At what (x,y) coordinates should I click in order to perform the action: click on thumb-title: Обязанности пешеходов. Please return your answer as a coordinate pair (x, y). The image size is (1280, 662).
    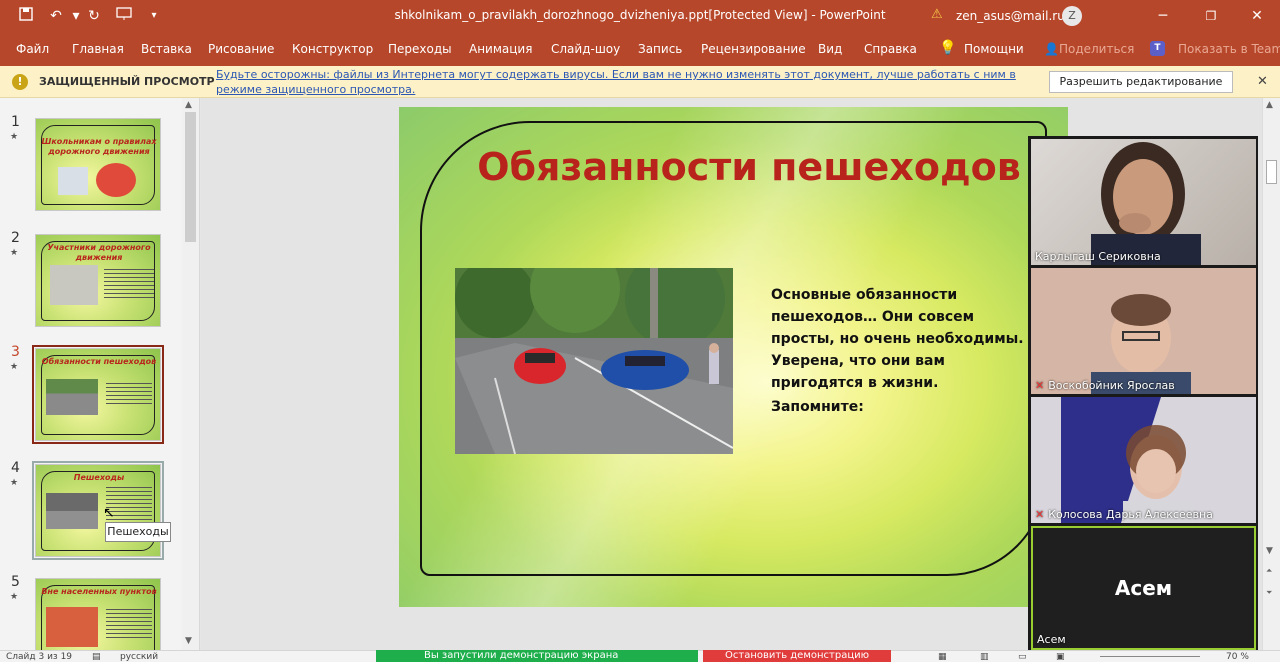
    Looking at the image, I should click on (99, 361).